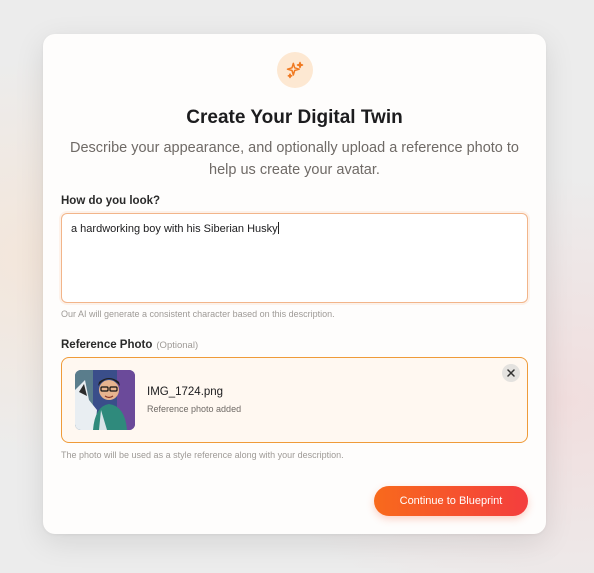 This screenshot has height=573, width=594. What do you see at coordinates (185, 392) in the screenshot?
I see `reference-photo-filename: IMG_1724.png` at bounding box center [185, 392].